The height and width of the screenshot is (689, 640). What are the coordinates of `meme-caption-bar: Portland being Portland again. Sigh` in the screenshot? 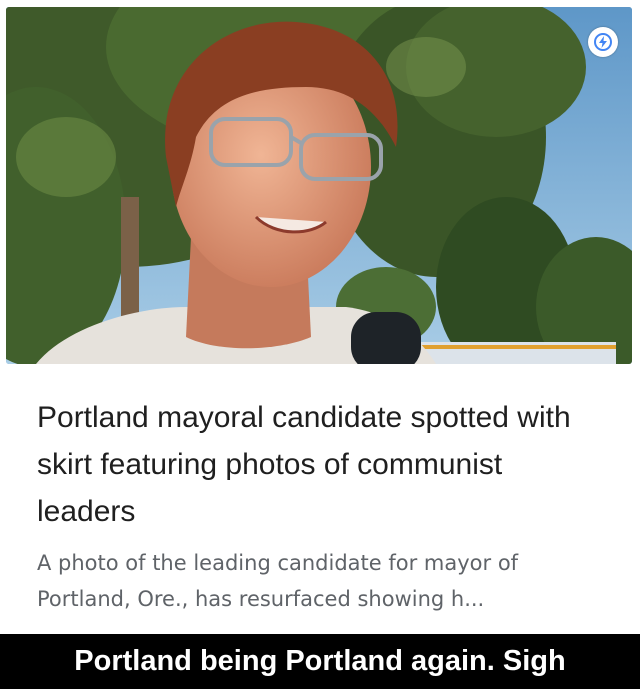 It's located at (320, 661).